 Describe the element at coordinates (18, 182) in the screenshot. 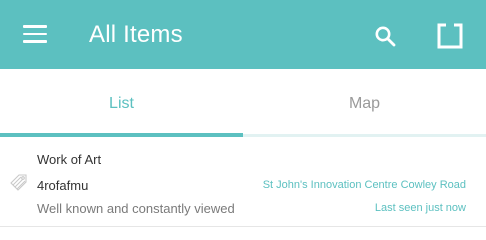

I see `tag-icon` at that location.